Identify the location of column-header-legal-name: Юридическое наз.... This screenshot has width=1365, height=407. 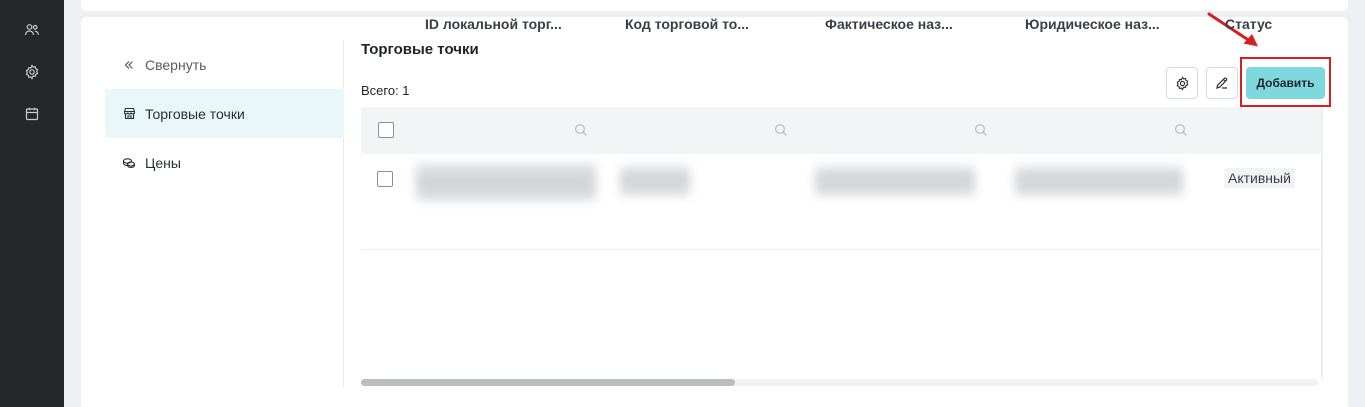
(1092, 23).